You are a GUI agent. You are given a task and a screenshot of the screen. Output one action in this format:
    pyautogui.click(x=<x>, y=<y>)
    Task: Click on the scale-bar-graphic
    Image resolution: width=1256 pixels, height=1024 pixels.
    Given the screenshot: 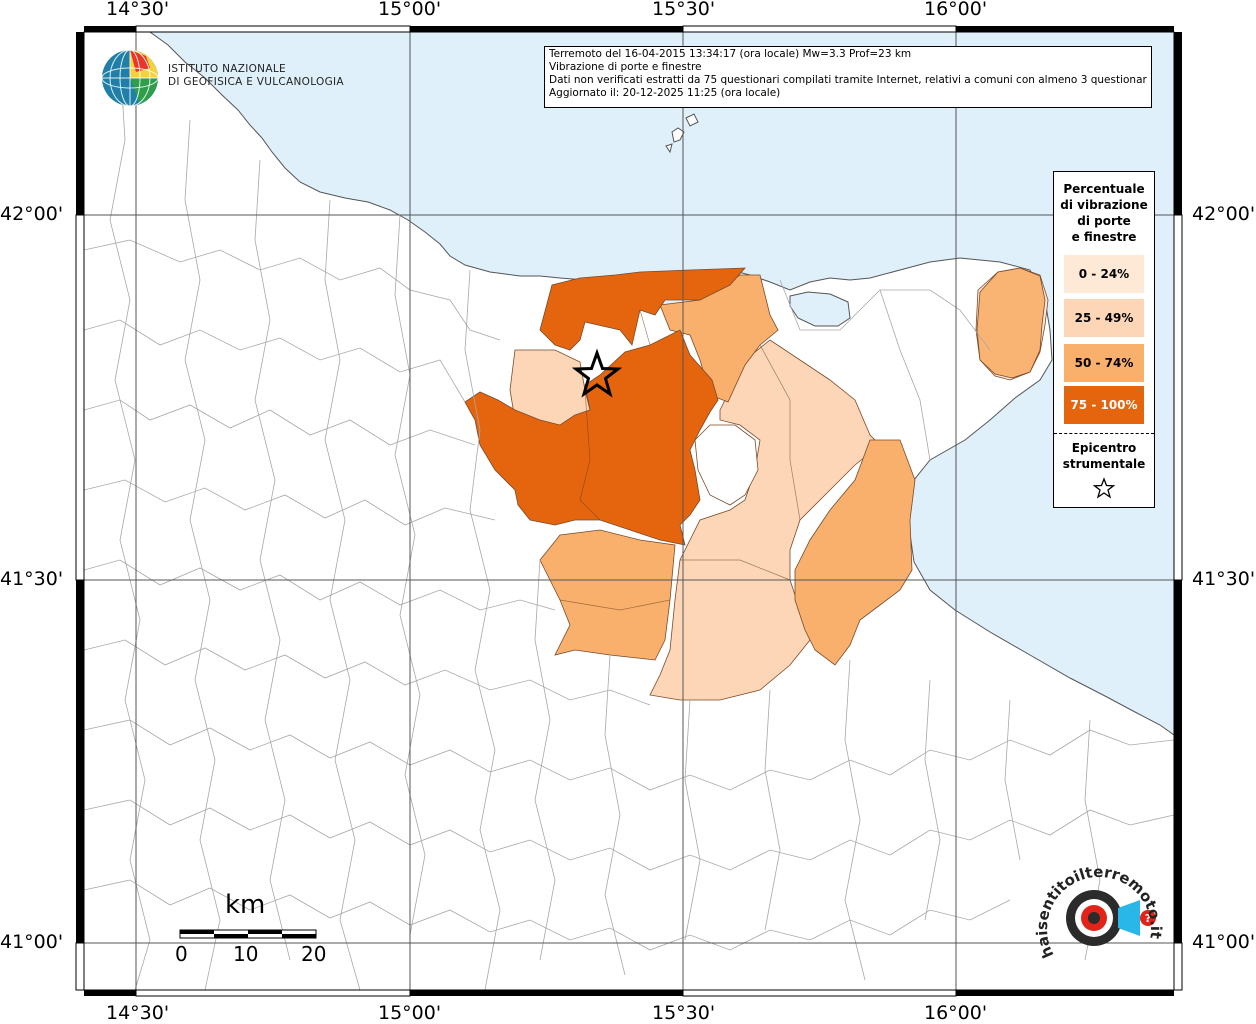 What is the action you would take?
    pyautogui.click(x=248, y=934)
    